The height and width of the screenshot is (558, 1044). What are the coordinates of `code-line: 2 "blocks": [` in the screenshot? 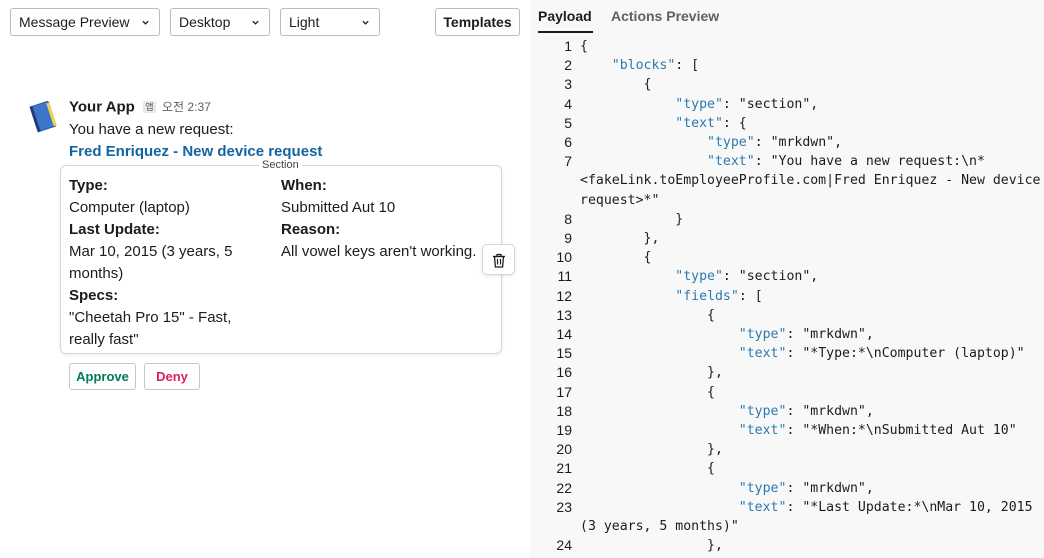 It's located at (787, 65).